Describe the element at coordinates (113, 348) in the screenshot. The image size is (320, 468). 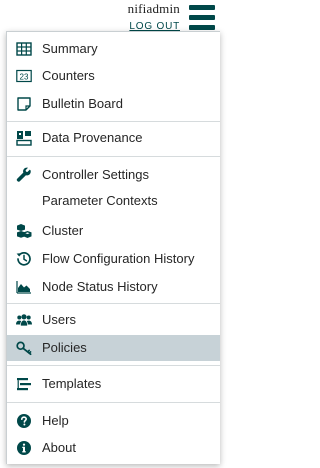
I see `menu-item-policies: Policies` at that location.